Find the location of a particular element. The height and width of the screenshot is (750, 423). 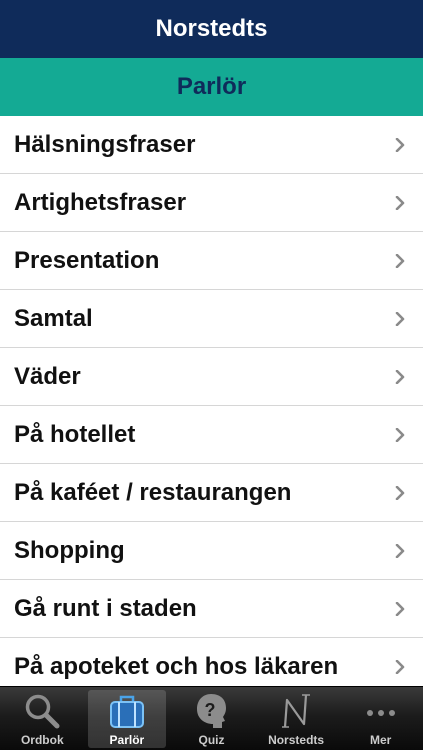

suitcase-icon is located at coordinates (126, 711).